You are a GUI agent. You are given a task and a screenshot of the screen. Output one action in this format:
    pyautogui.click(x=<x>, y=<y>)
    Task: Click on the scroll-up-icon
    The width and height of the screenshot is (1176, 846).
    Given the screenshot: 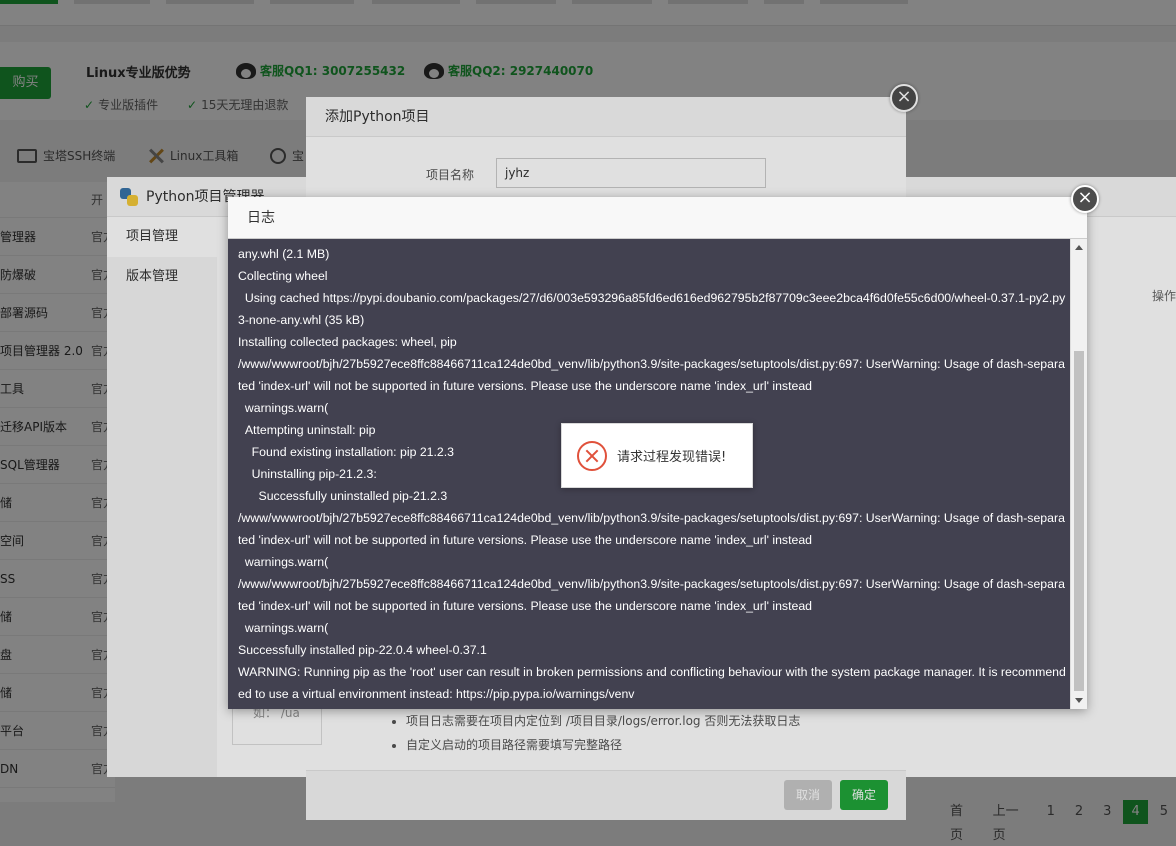 What is the action you would take?
    pyautogui.click(x=1079, y=247)
    